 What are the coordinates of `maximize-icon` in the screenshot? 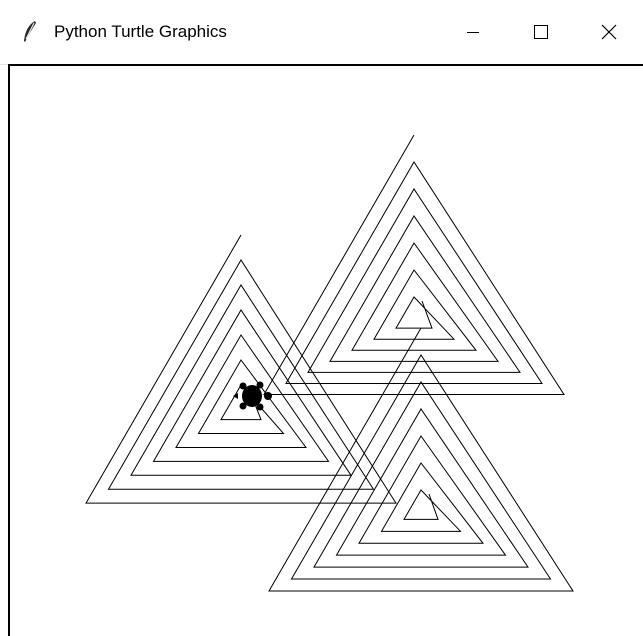 It's located at (541, 32).